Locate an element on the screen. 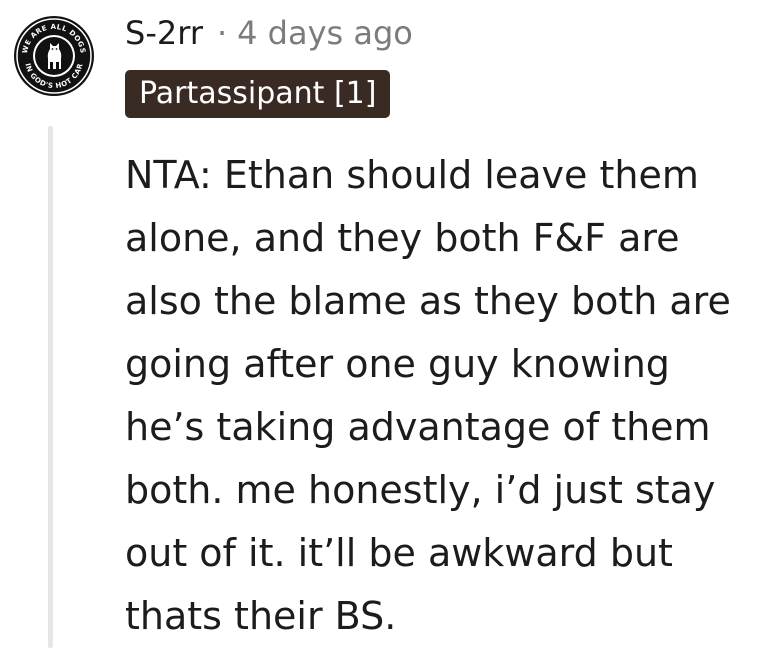  user-avatar: WE ARE ALL DOGS IN GOD'S HOT CAR is located at coordinates (54, 56).